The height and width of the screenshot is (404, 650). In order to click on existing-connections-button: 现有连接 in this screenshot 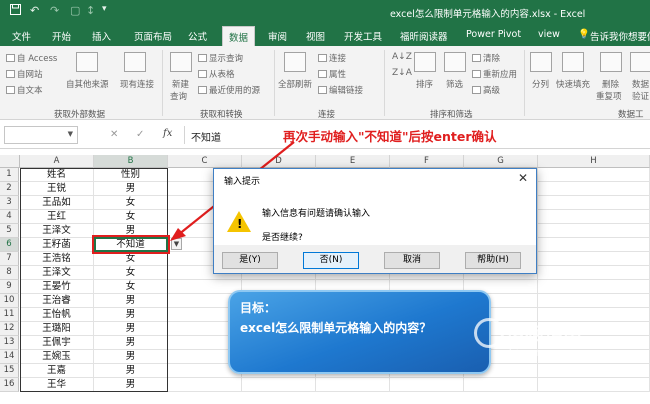, I will do `click(137, 84)`.